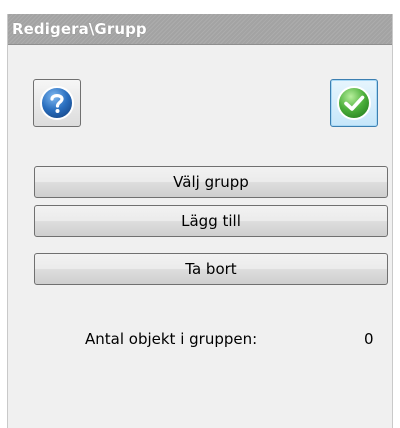  I want to click on add-button: Lägg till, so click(211, 221).